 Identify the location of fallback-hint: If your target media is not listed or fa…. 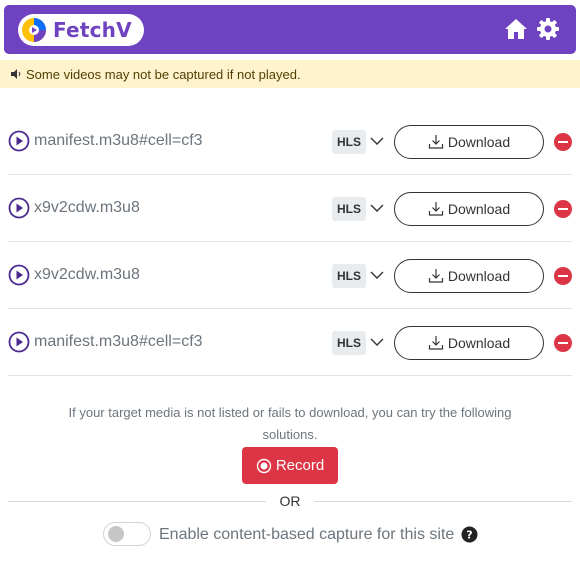
(290, 423).